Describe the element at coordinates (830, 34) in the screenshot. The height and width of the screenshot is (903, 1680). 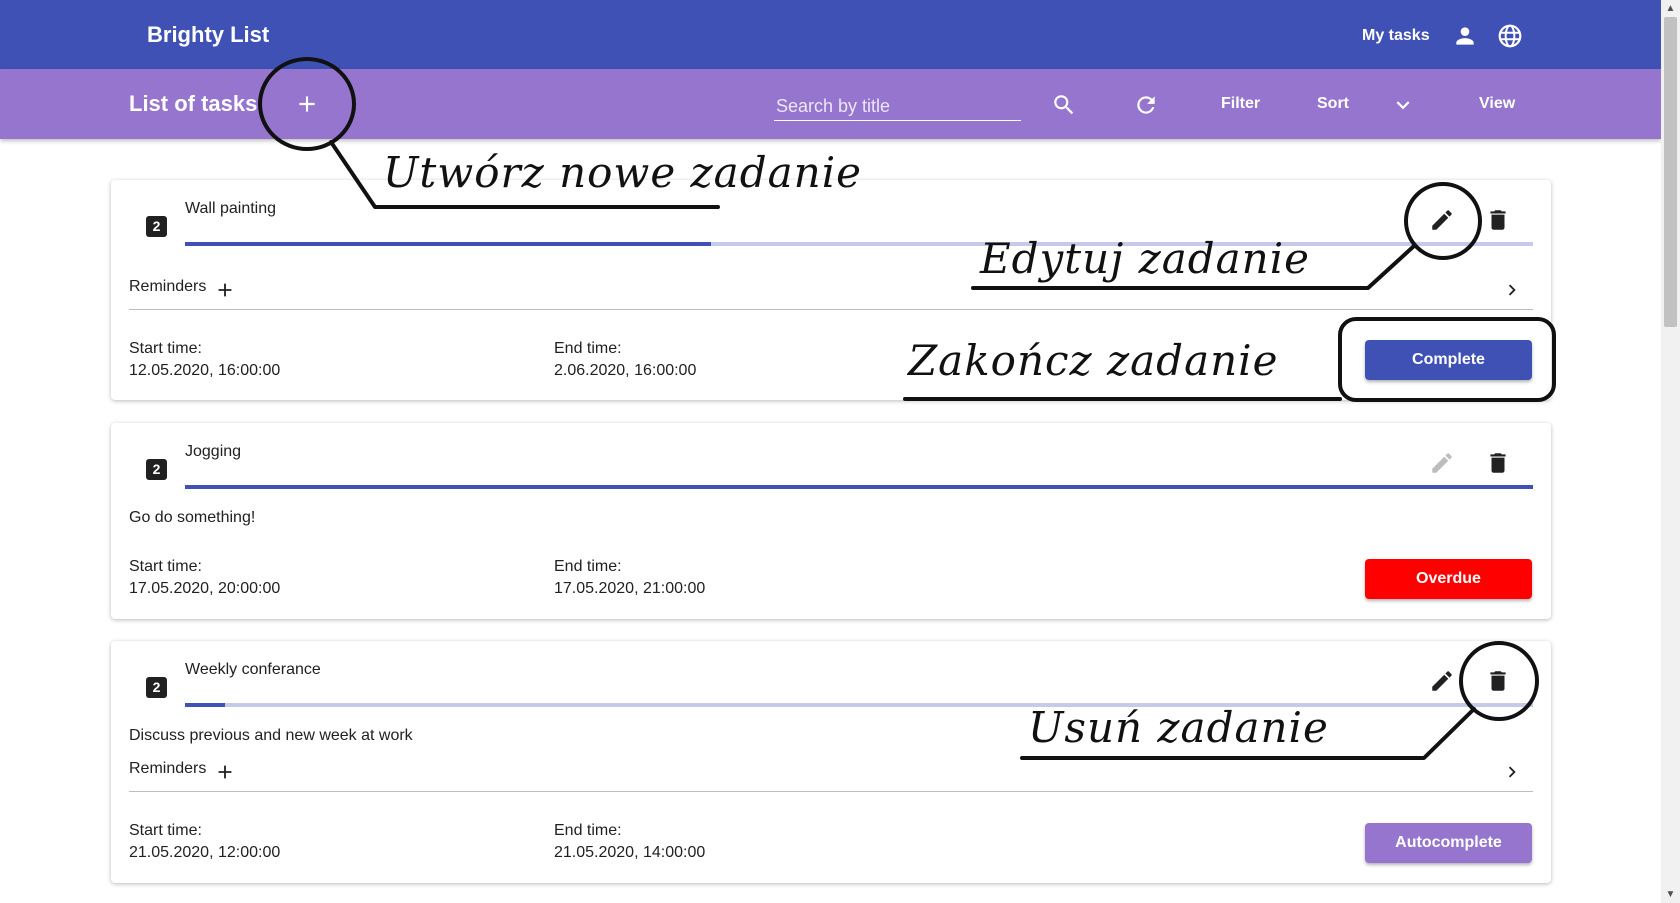
I see `top-app-bar: Brighty List My tasks` at that location.